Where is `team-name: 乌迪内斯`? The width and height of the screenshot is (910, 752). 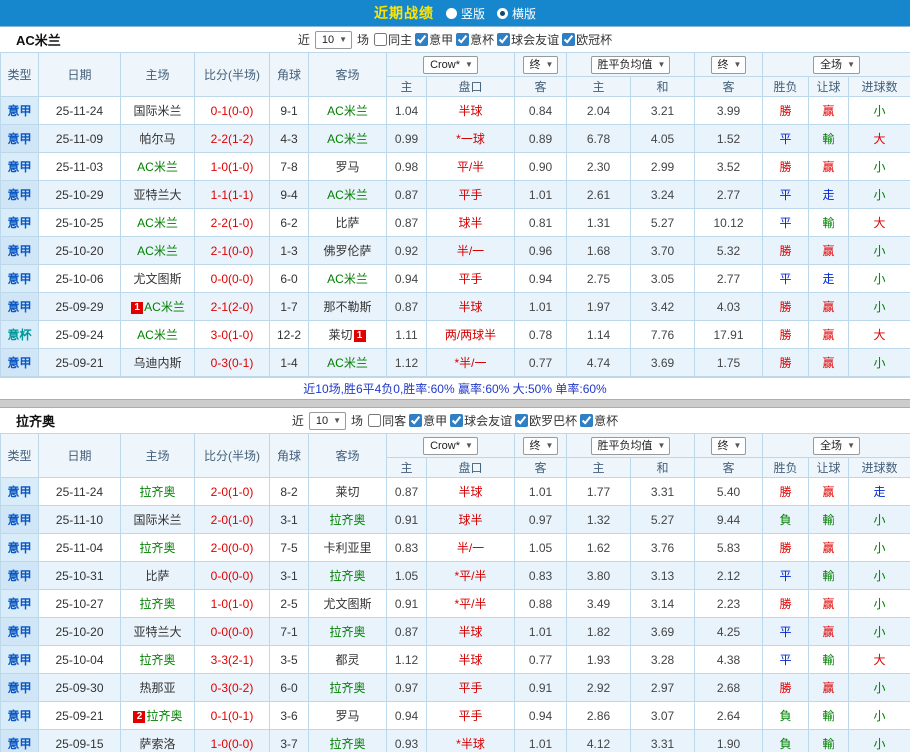
team-name: 乌迪内斯 is located at coordinates (157, 363).